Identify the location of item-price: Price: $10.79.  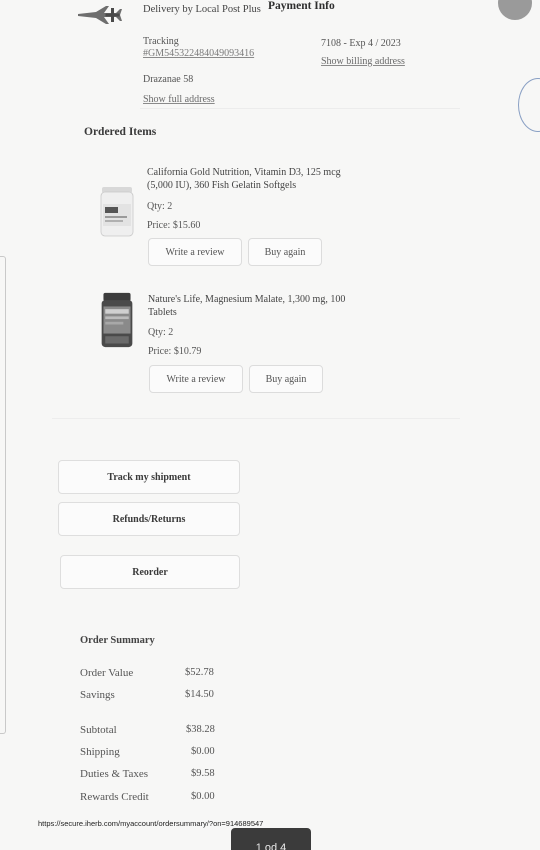
(175, 351).